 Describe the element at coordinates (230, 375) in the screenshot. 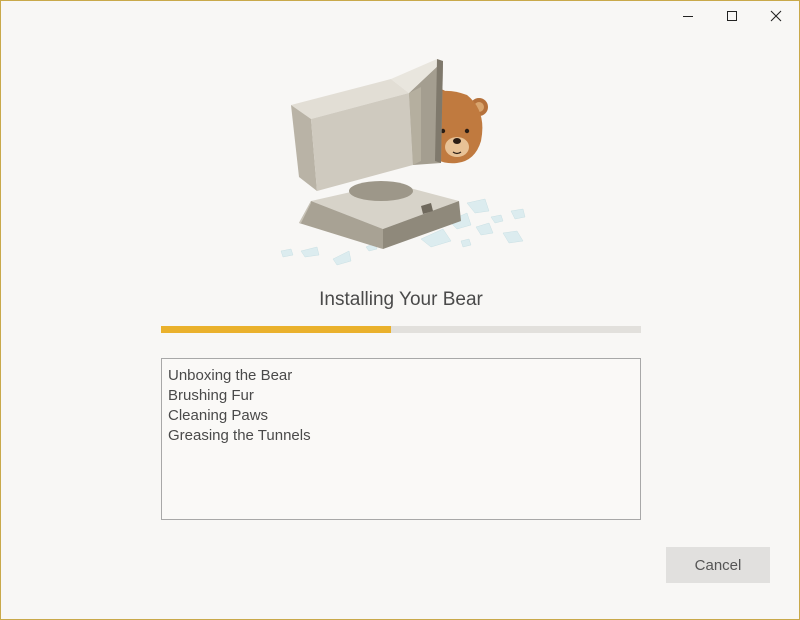

I see `log-line: Unboxing the Bear` at that location.